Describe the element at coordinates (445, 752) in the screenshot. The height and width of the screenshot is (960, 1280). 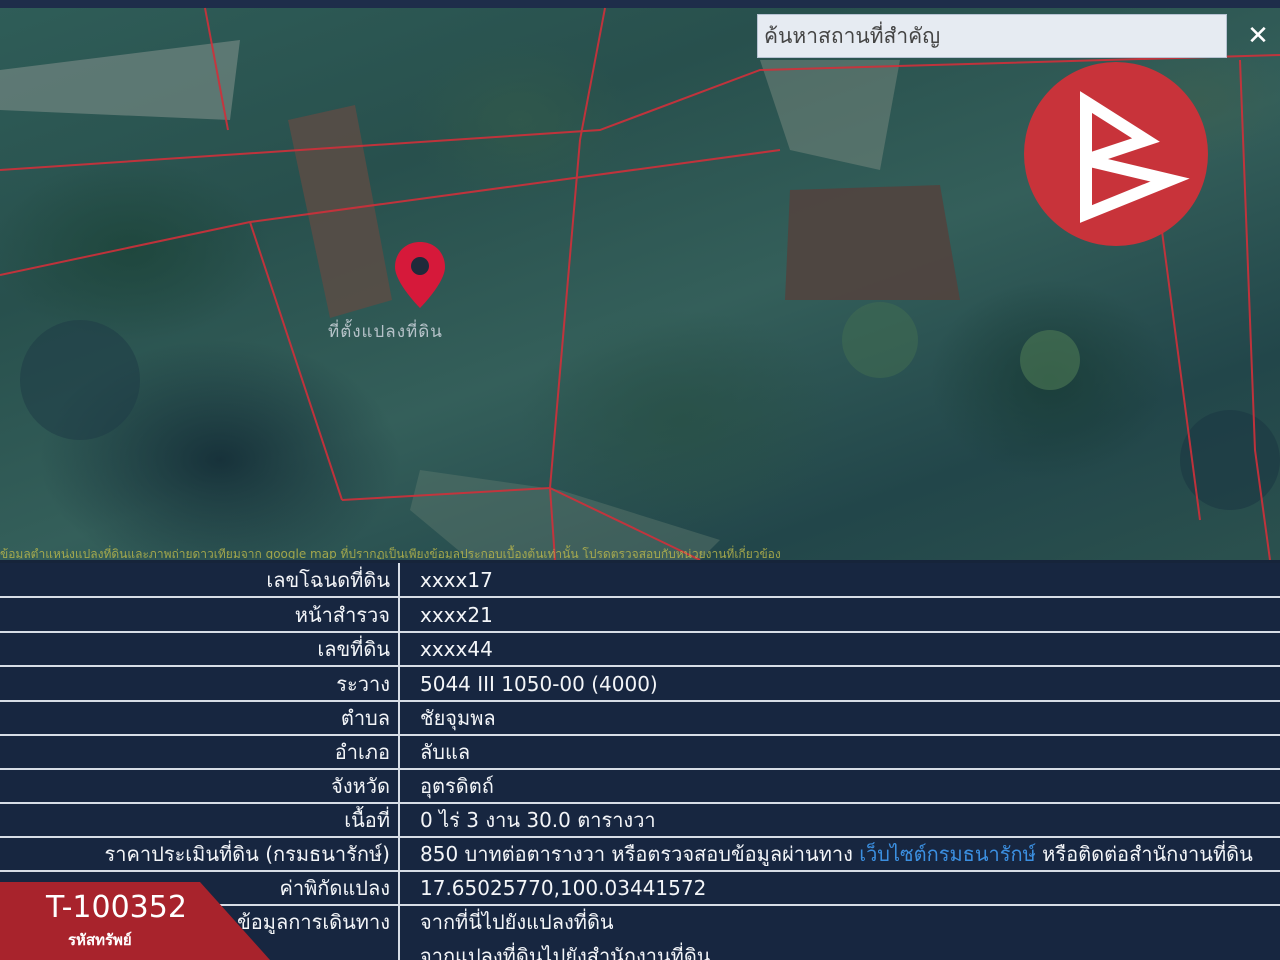
I see `row-value: ลับแล` at that location.